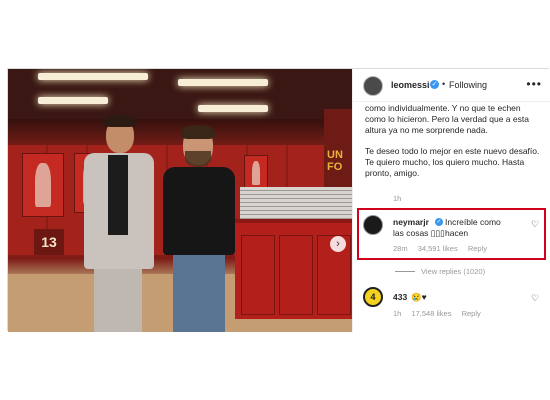  I want to click on avatar, so click(373, 86).